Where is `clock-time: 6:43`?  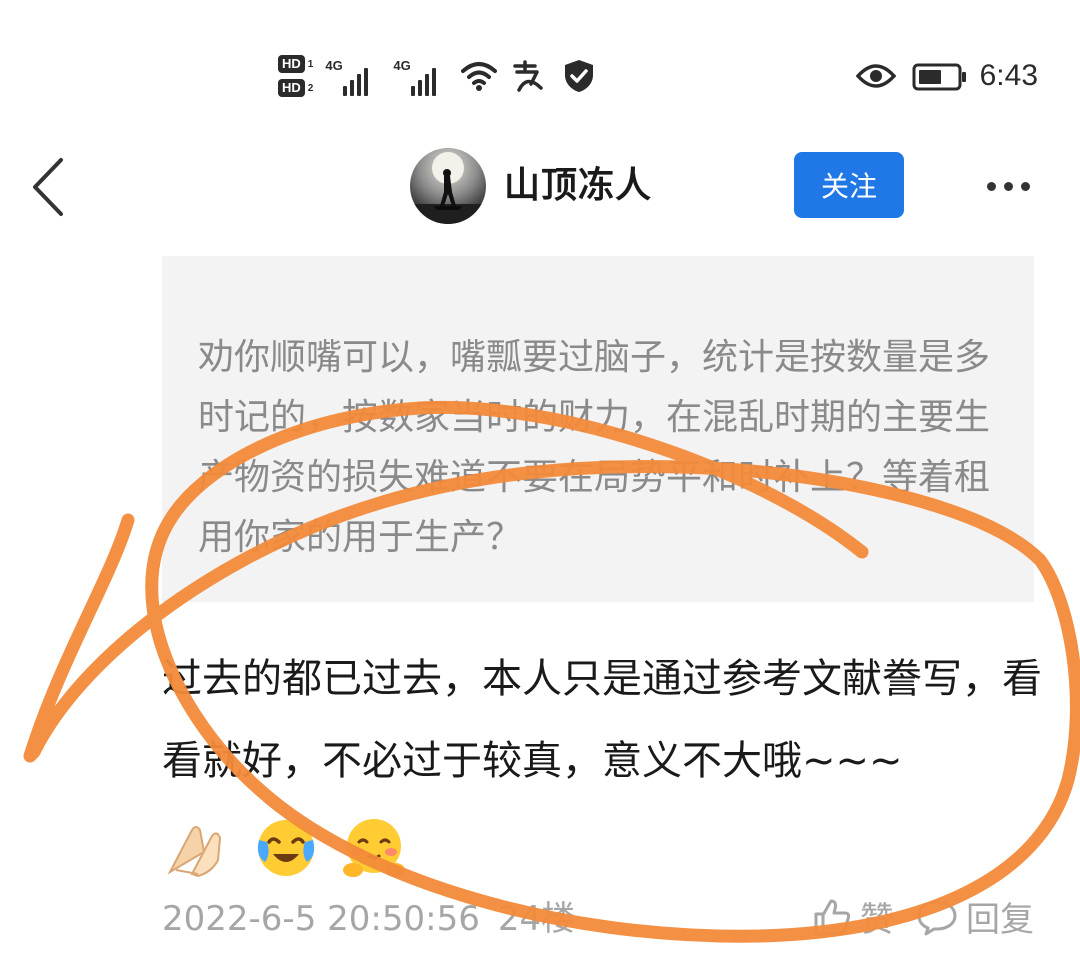 clock-time: 6:43 is located at coordinates (1008, 75).